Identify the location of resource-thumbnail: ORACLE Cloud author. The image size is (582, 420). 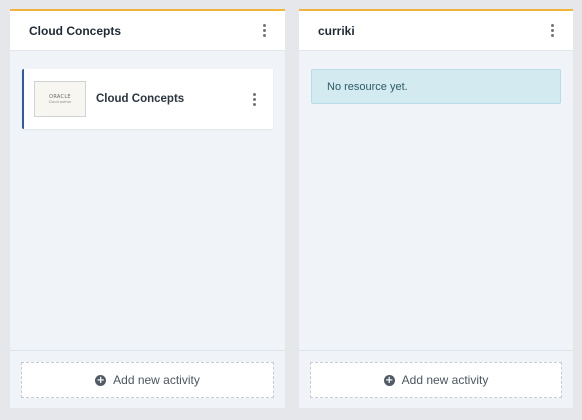
(60, 99).